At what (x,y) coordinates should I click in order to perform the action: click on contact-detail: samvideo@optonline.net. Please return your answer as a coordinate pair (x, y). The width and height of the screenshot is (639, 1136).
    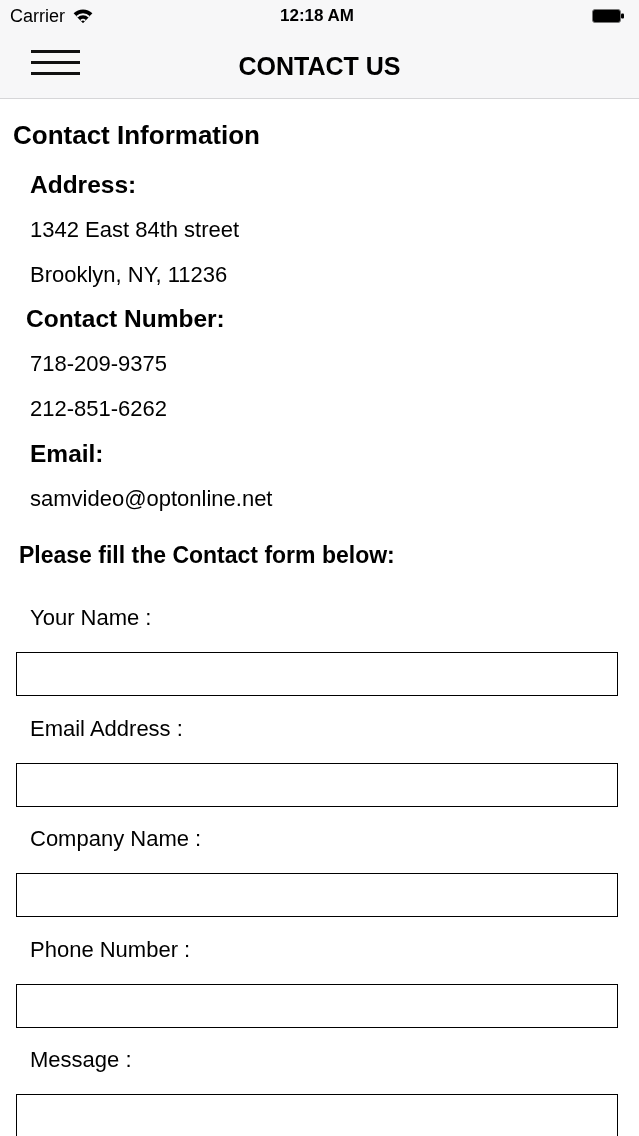
    Looking at the image, I should click on (151, 498).